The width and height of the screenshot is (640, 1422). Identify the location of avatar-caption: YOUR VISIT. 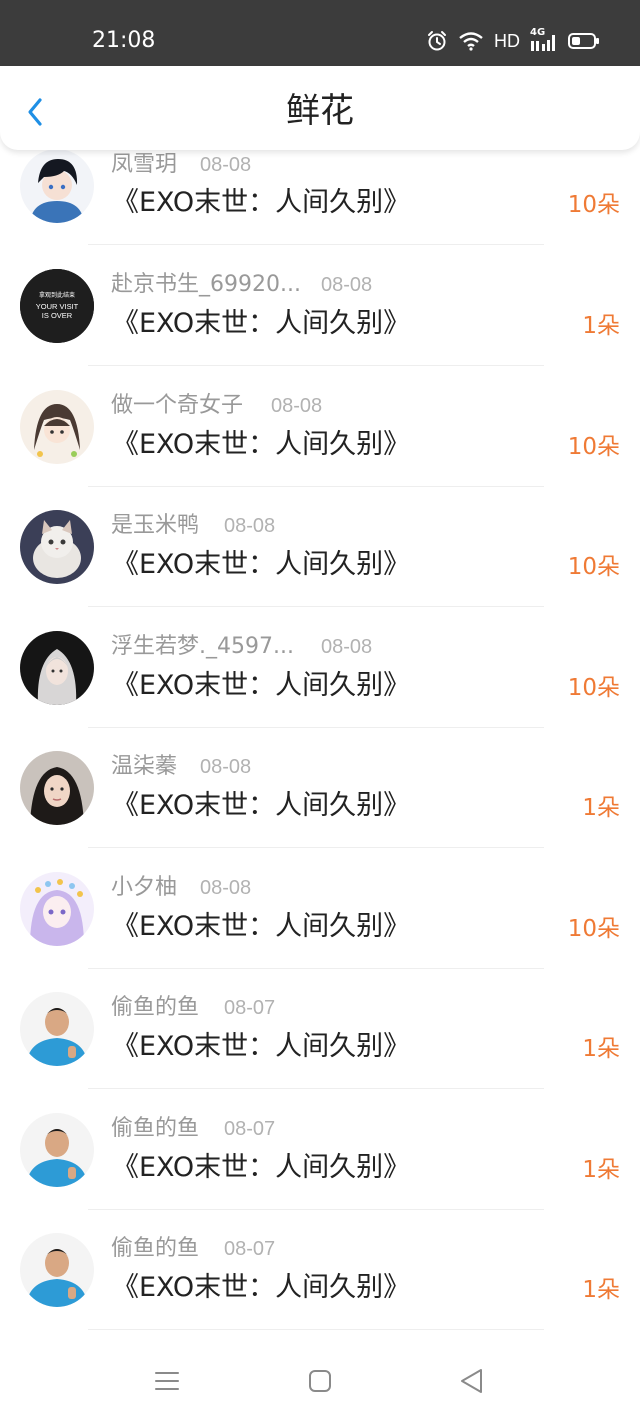
(57, 306).